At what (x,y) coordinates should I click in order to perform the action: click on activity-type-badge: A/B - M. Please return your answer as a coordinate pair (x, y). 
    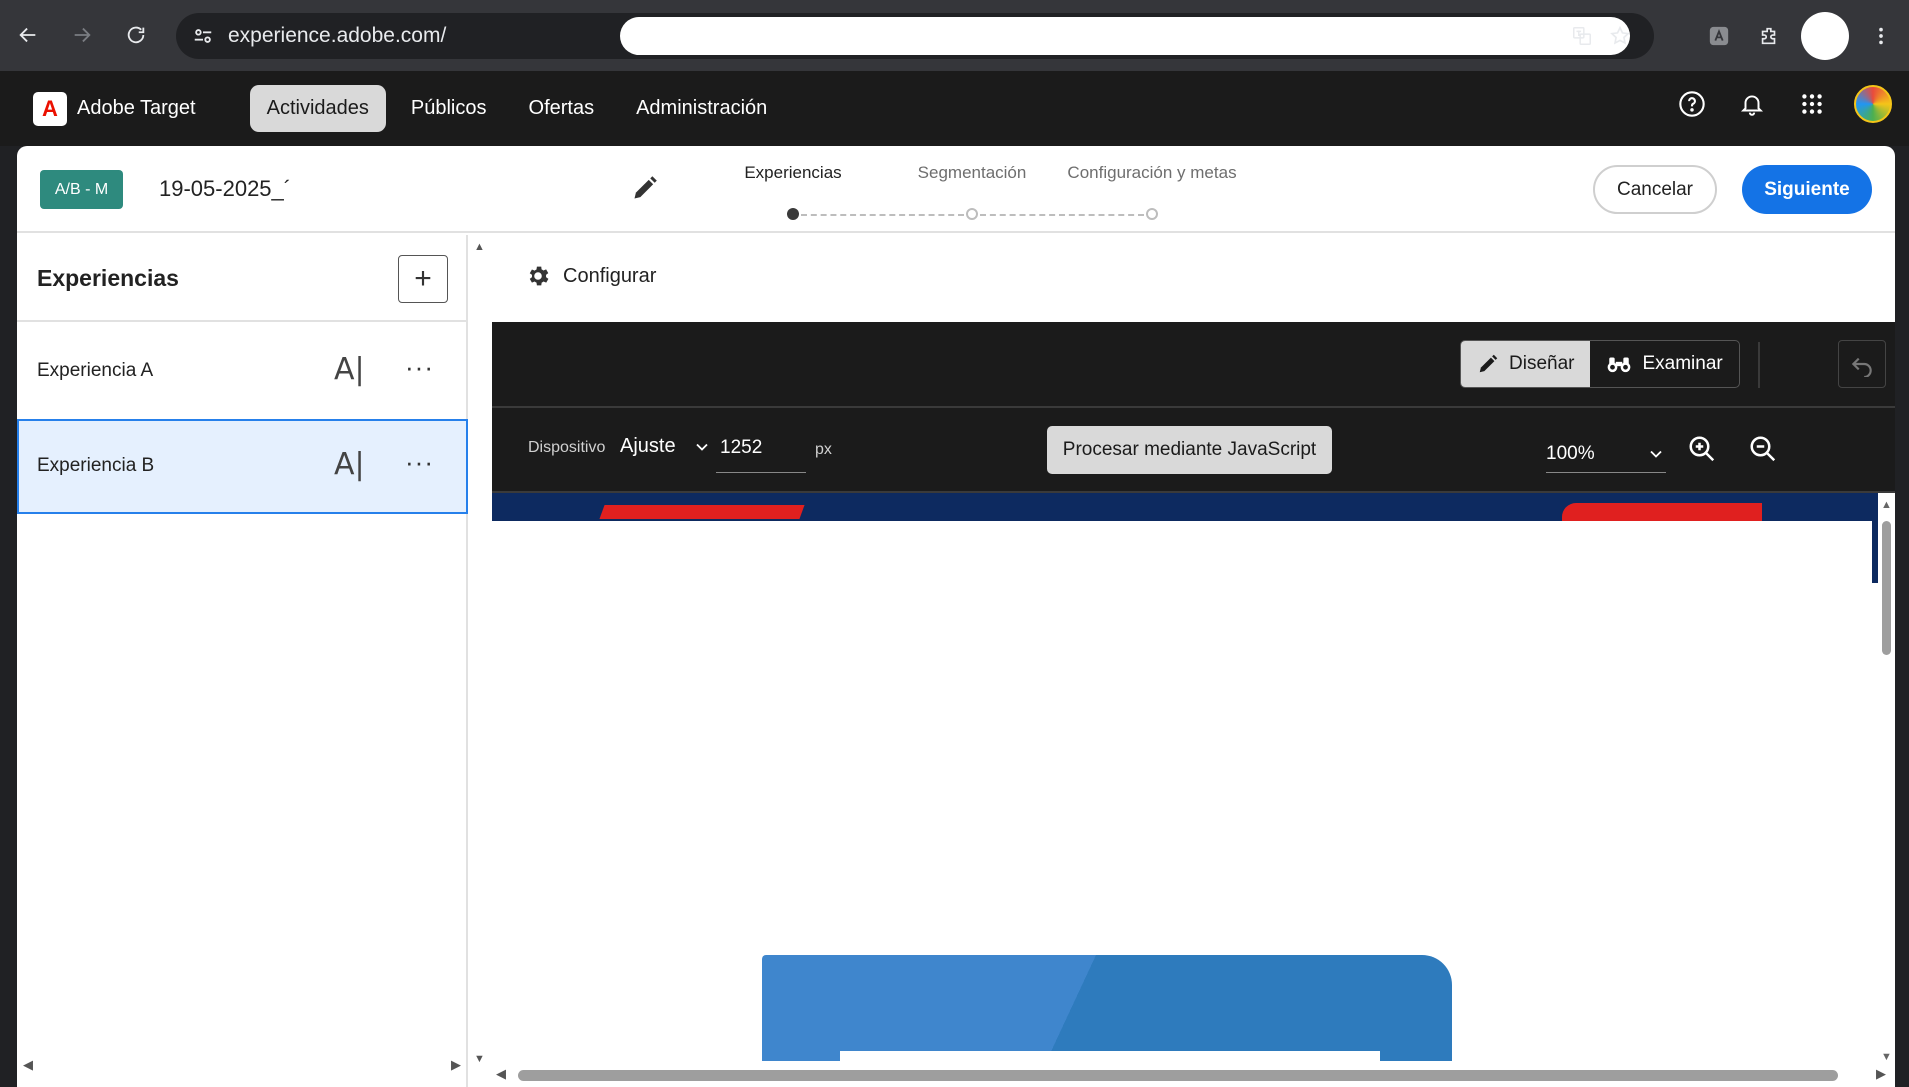
    Looking at the image, I should click on (81, 189).